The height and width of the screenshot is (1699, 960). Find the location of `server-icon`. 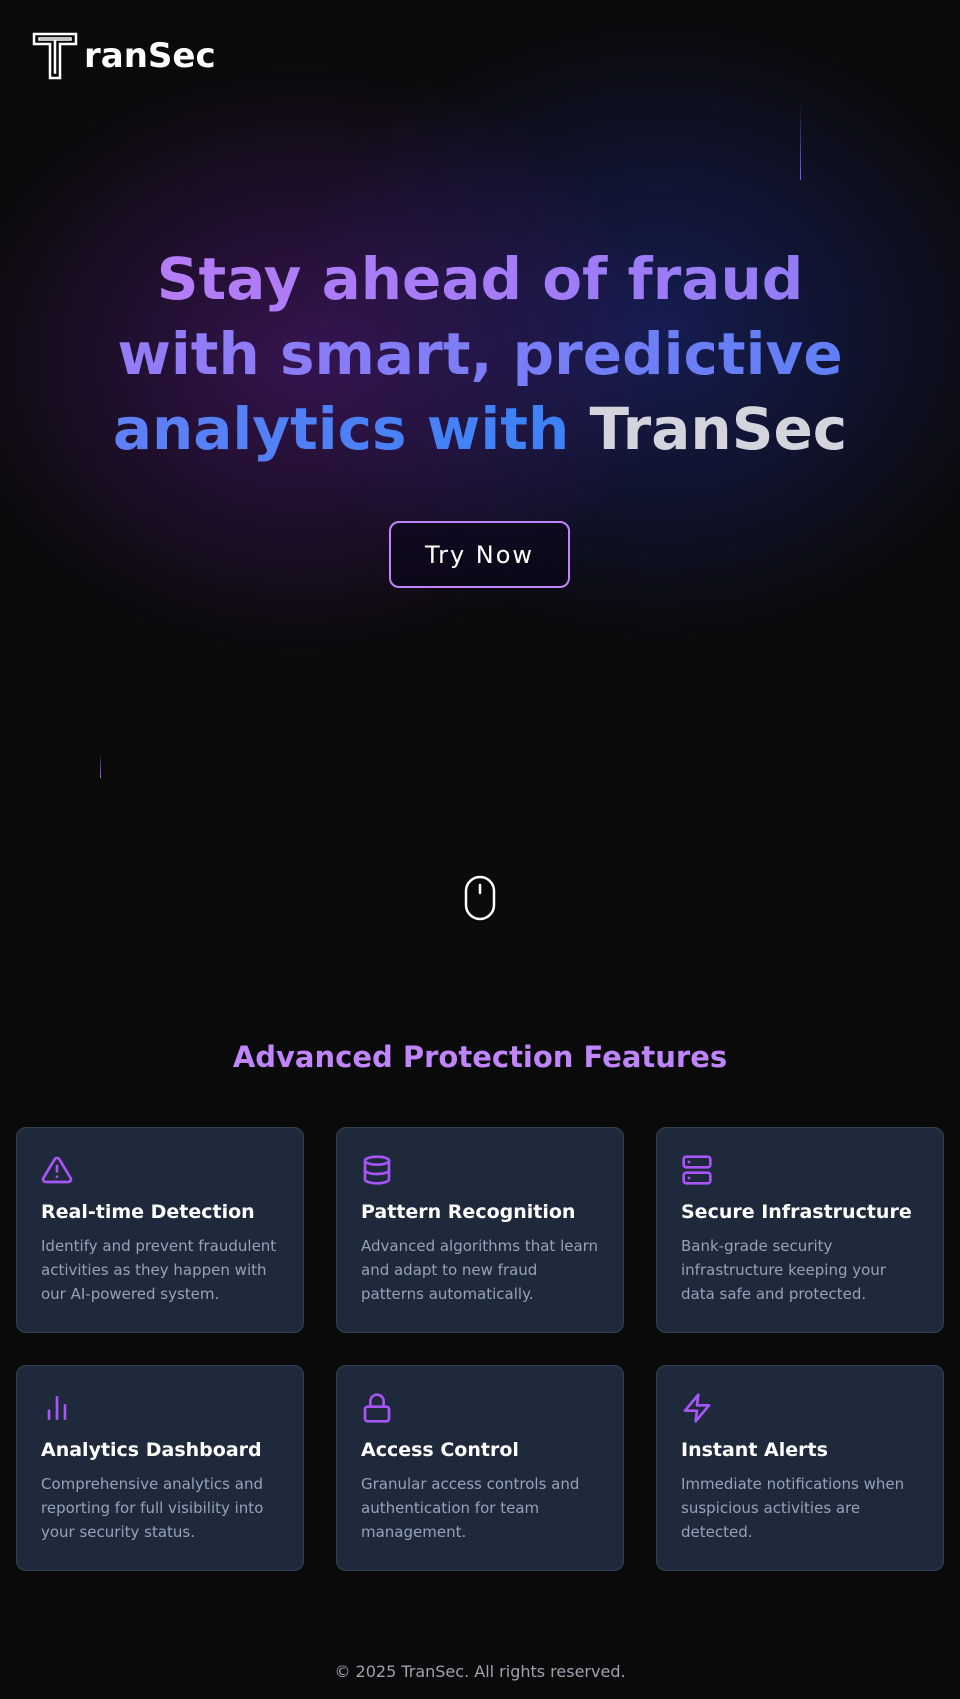

server-icon is located at coordinates (697, 1170).